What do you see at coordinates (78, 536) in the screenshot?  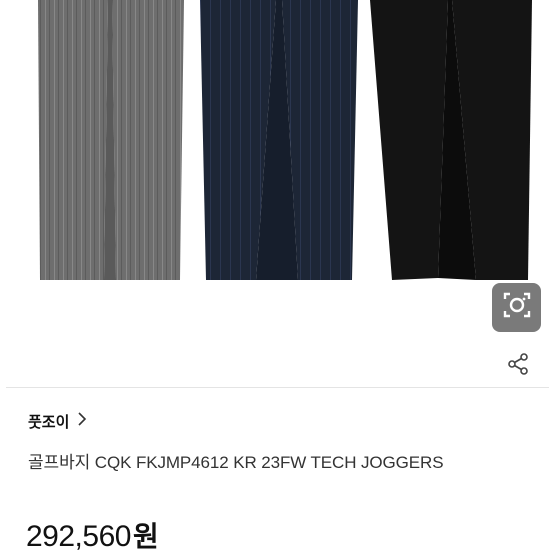 I see `price-value: 292,560` at bounding box center [78, 536].